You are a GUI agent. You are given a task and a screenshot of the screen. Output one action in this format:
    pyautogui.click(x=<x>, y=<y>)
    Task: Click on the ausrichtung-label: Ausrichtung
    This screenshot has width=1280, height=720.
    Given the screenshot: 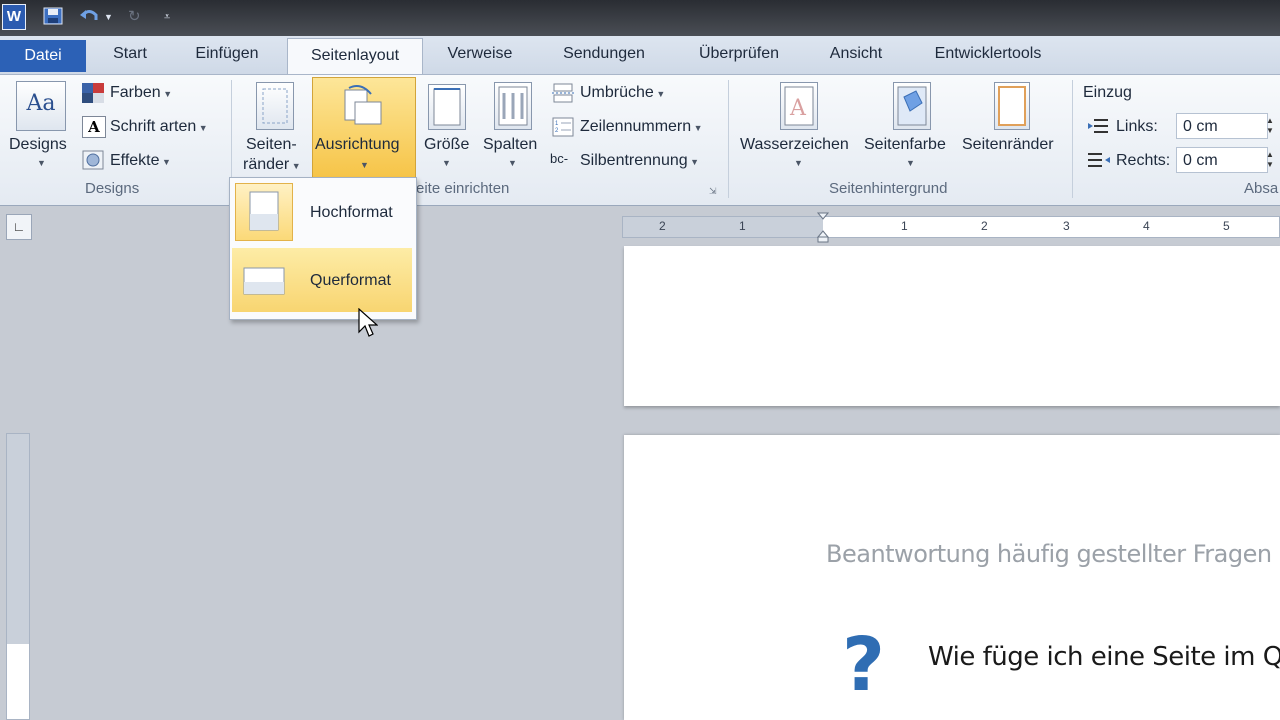 What is the action you would take?
    pyautogui.click(x=357, y=144)
    